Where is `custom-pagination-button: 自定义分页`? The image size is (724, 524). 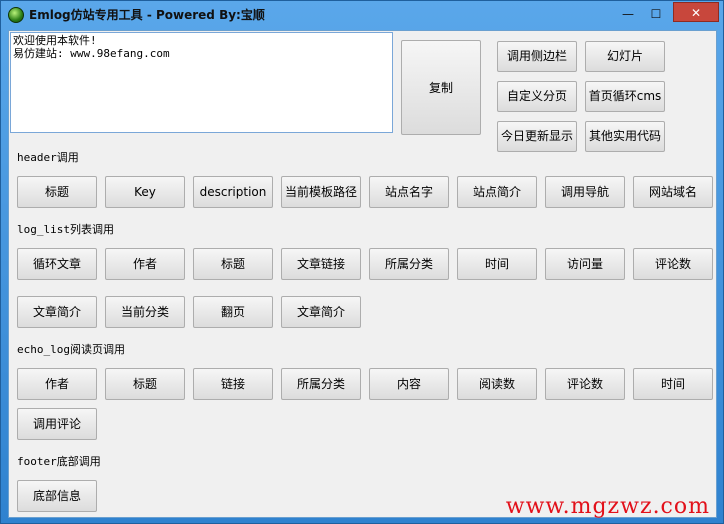
custom-pagination-button: 自定义分页 is located at coordinates (537, 96).